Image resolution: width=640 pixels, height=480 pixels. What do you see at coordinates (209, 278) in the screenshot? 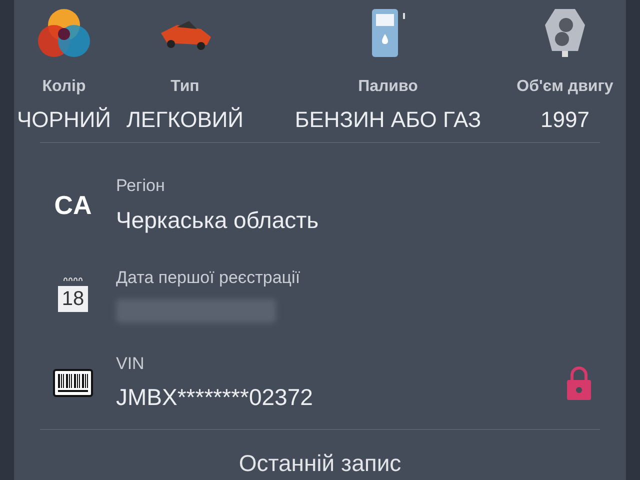
I see `detail-label: Дата першої реєстрації` at bounding box center [209, 278].